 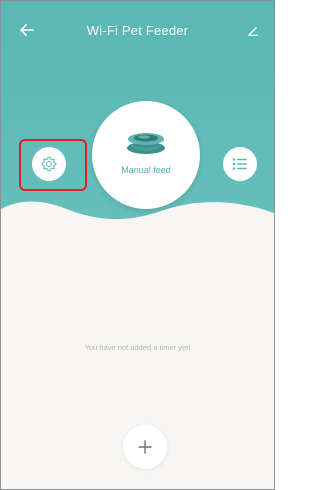 I want to click on arrow-left-icon, so click(x=27, y=30).